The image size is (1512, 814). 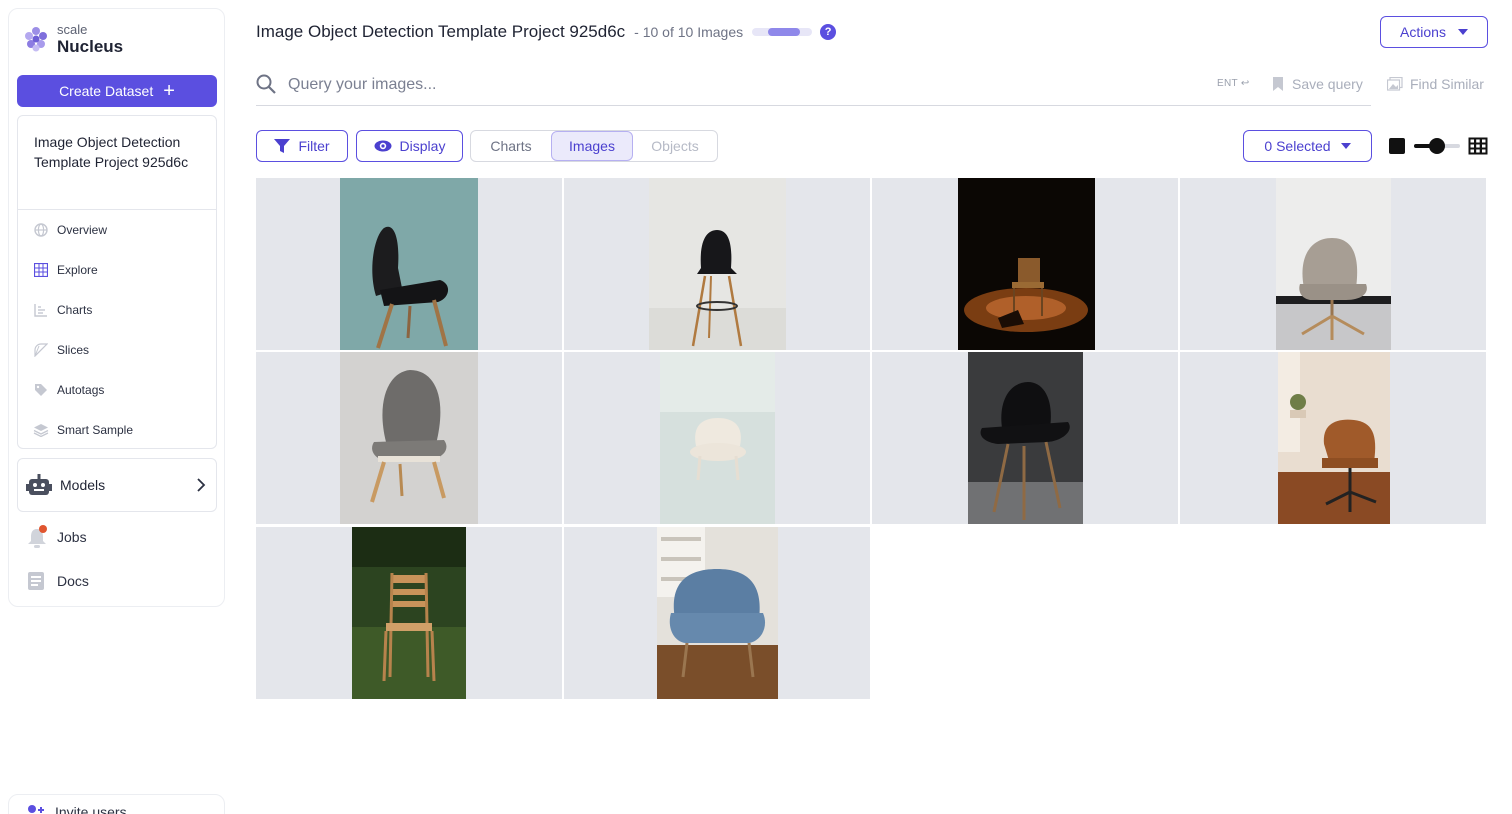 I want to click on large-thumbnail-icon, so click(x=1397, y=146).